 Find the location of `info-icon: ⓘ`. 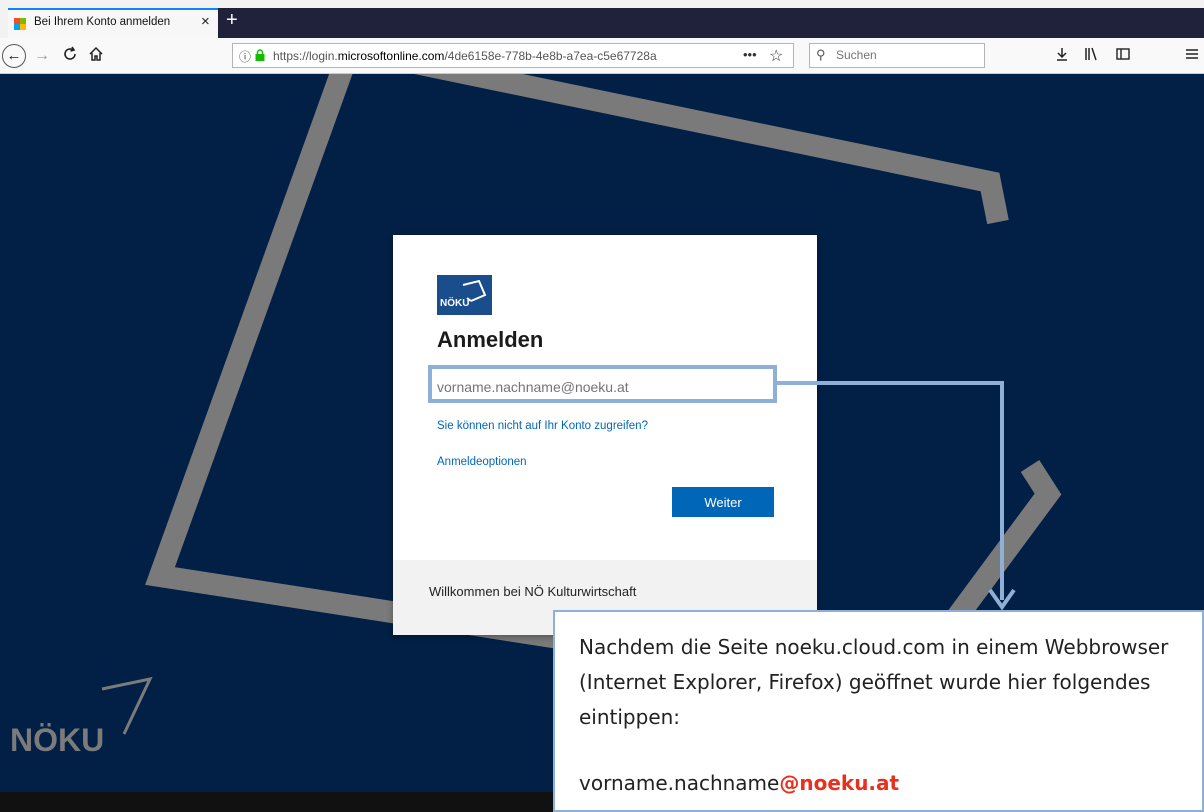

info-icon: ⓘ is located at coordinates (245, 56).